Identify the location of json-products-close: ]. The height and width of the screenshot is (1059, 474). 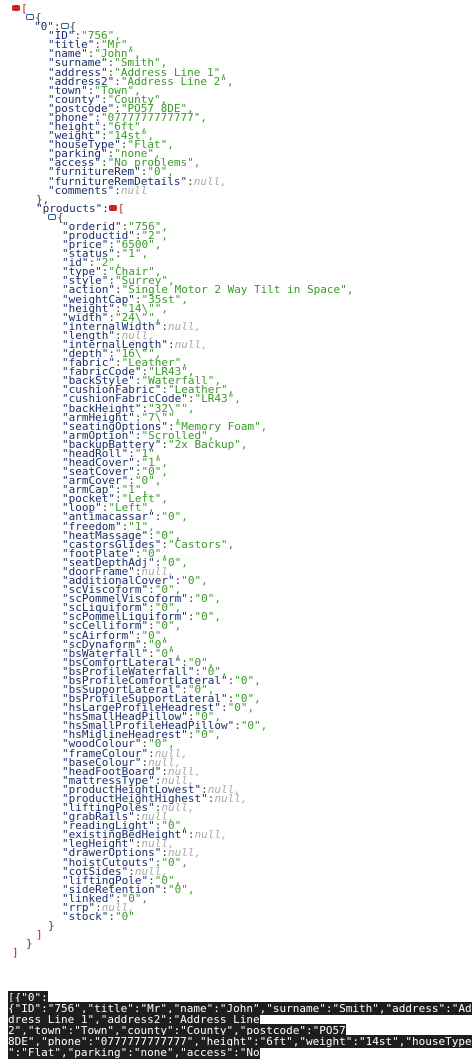
(39, 935).